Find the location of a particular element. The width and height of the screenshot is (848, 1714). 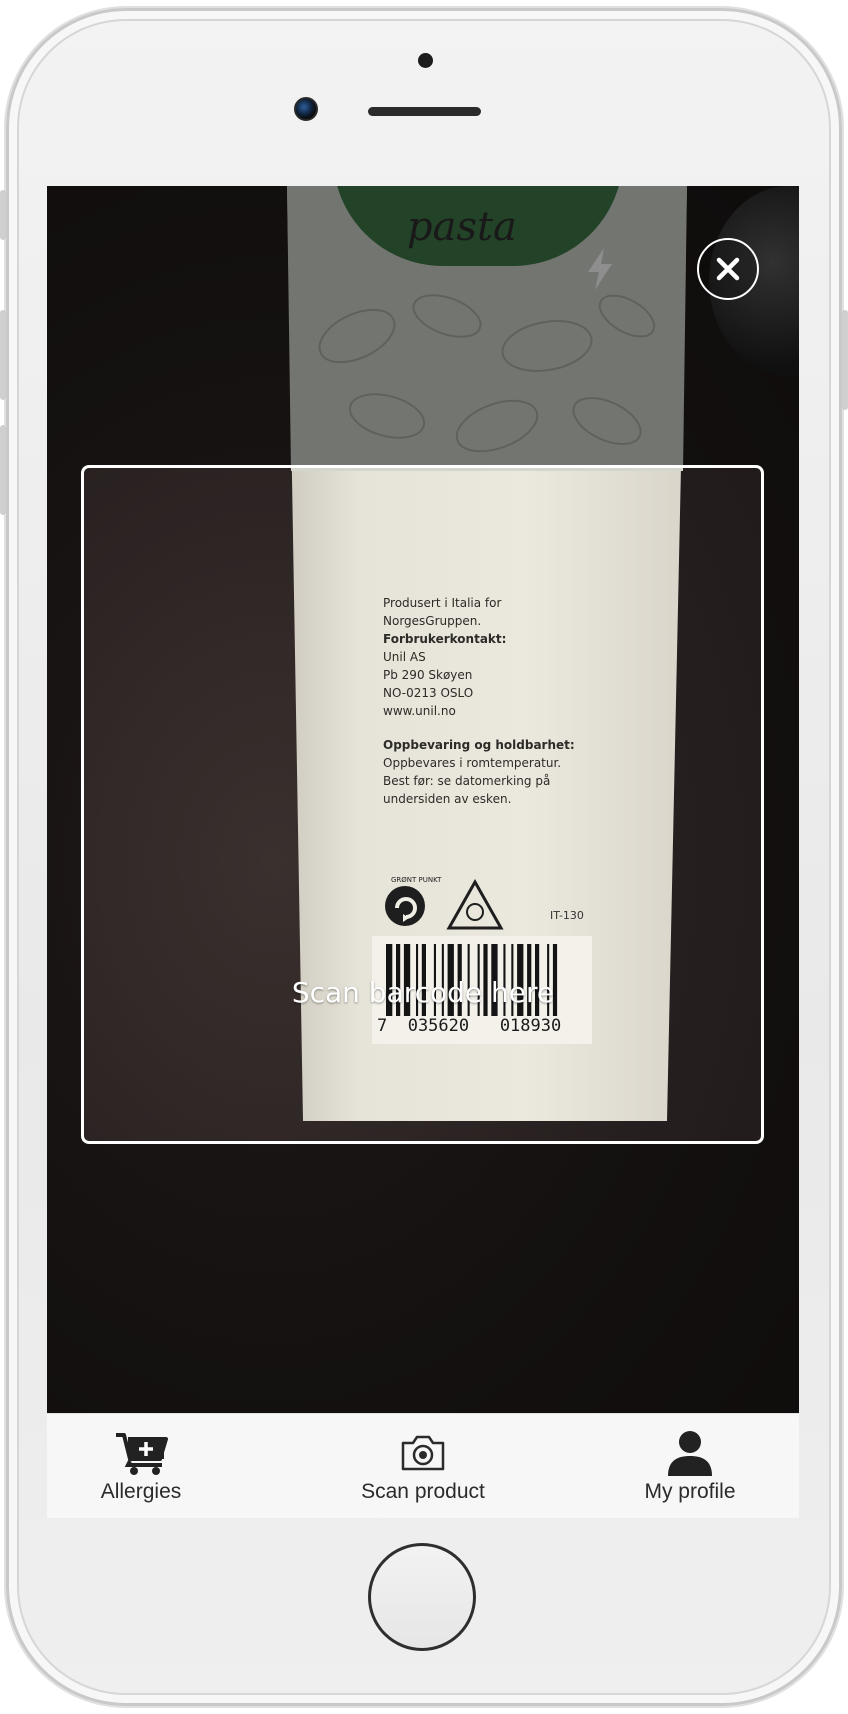

cart-plus-icon is located at coordinates (141, 1453).